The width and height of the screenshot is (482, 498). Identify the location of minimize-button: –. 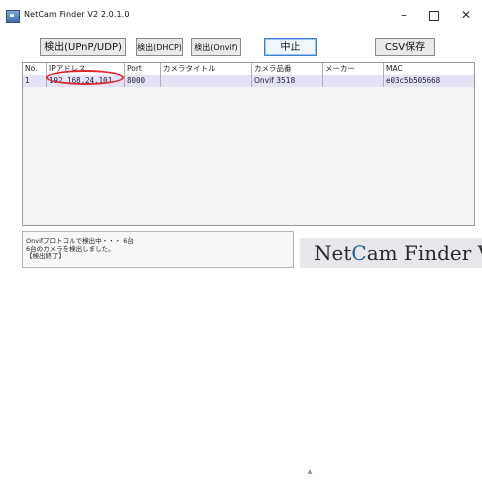
(404, 15).